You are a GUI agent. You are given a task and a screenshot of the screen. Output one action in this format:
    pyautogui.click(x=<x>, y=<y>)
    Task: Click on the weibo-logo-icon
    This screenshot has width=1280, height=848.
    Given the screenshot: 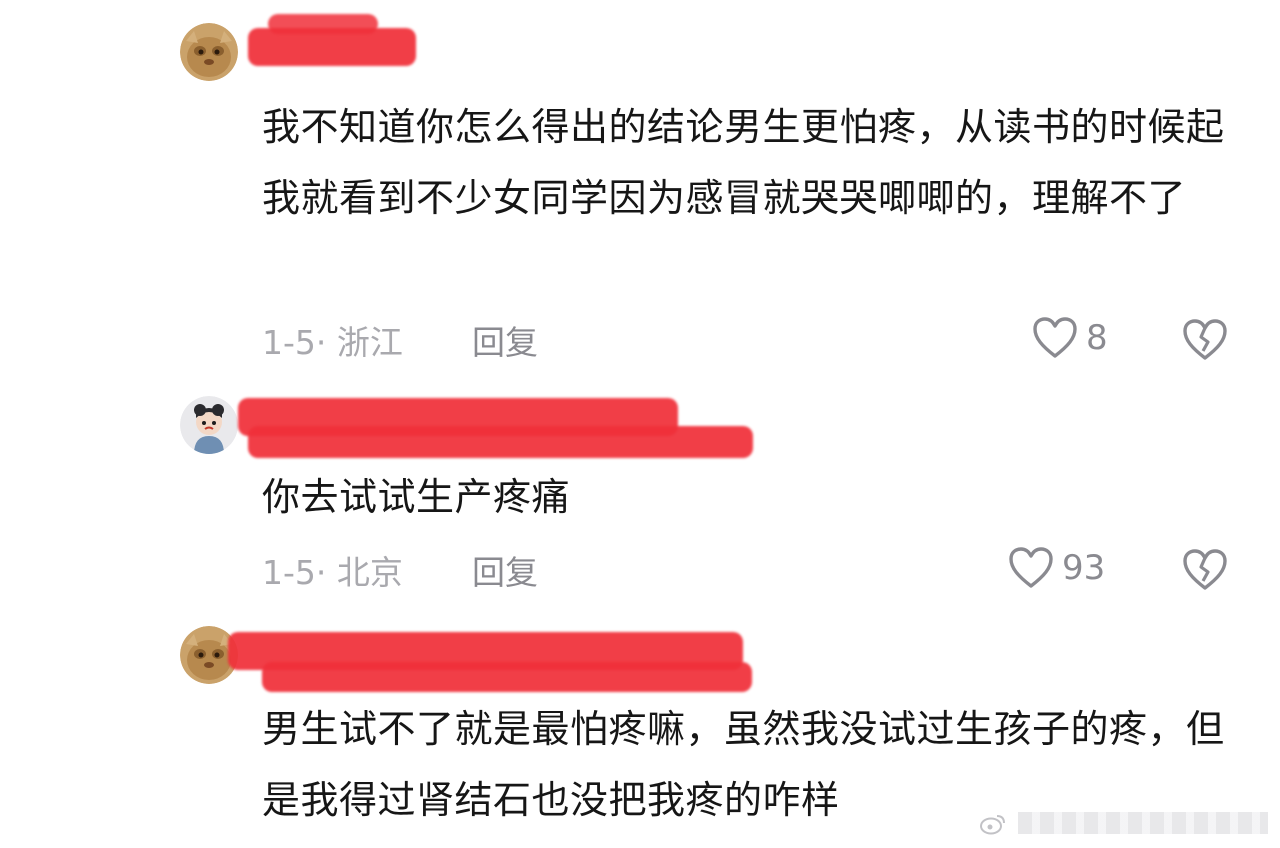 What is the action you would take?
    pyautogui.click(x=993, y=823)
    